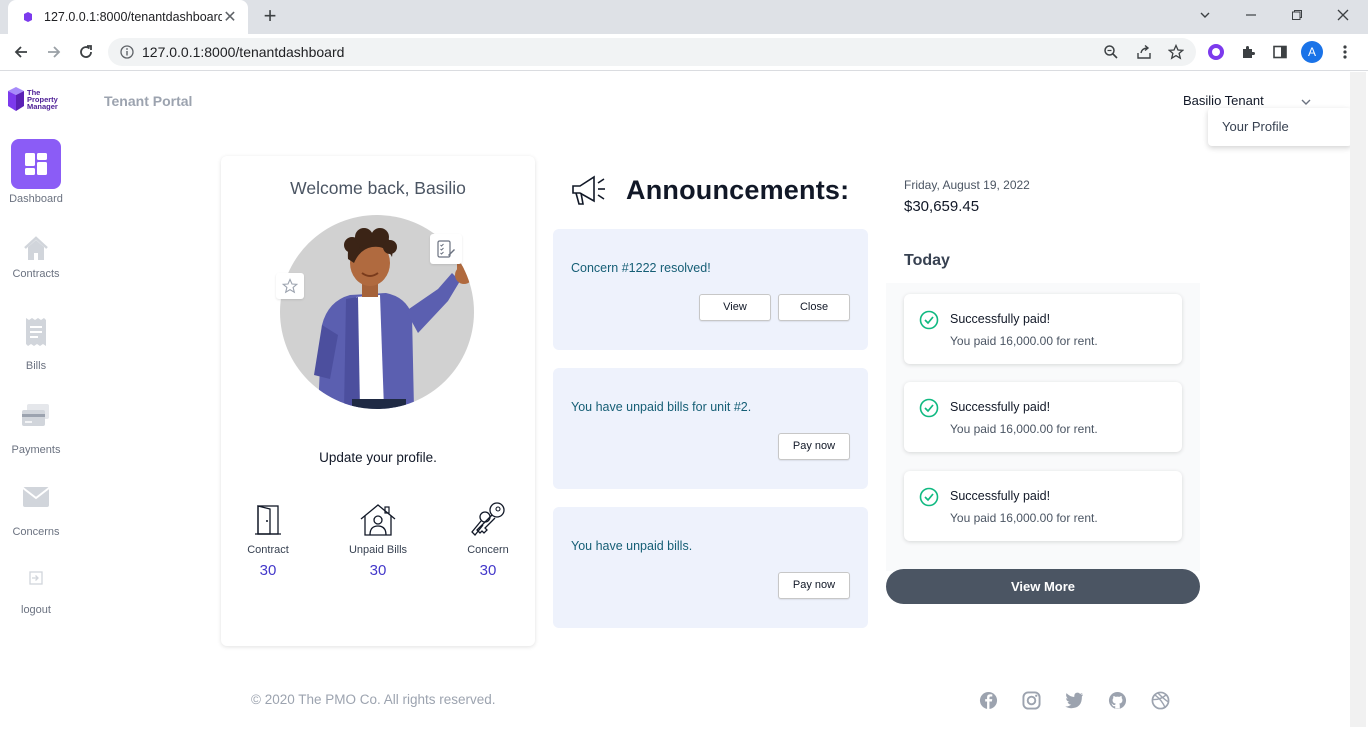 The height and width of the screenshot is (744, 1368). What do you see at coordinates (42, 99) in the screenshot?
I see `logo-text: The Property Manager` at bounding box center [42, 99].